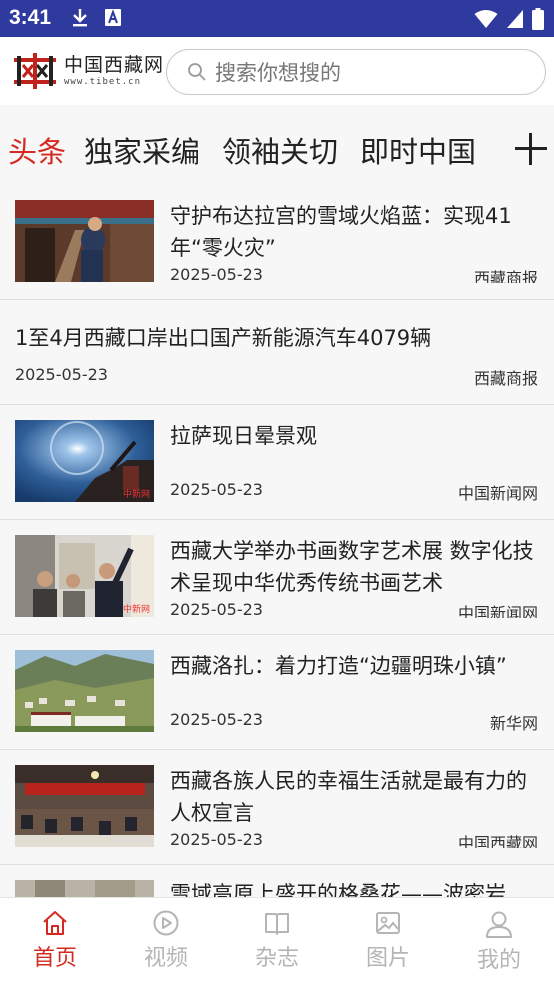 Image resolution: width=554 pixels, height=984 pixels. I want to click on tab-headlines: 头条, so click(37, 150).